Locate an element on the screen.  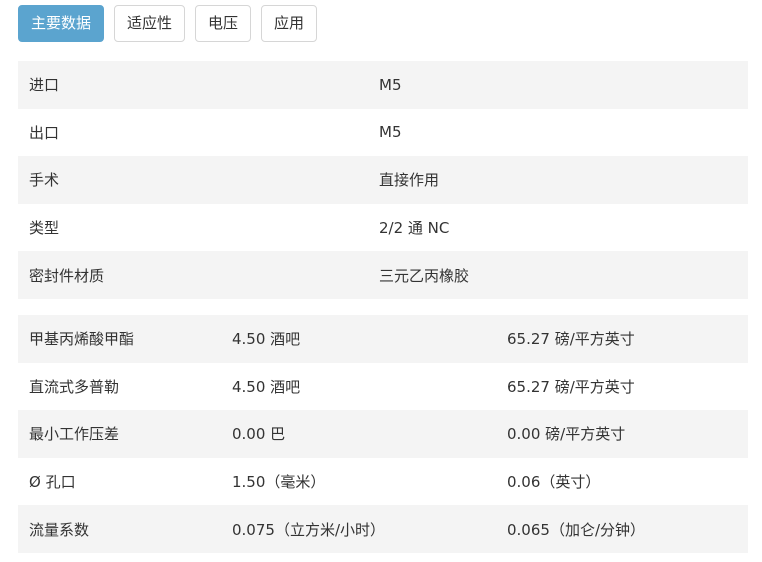
table-row: 甲基丙烯酸甲酯 4.50 酒吧 65.27 磅/平方英寸 is located at coordinates (383, 339).